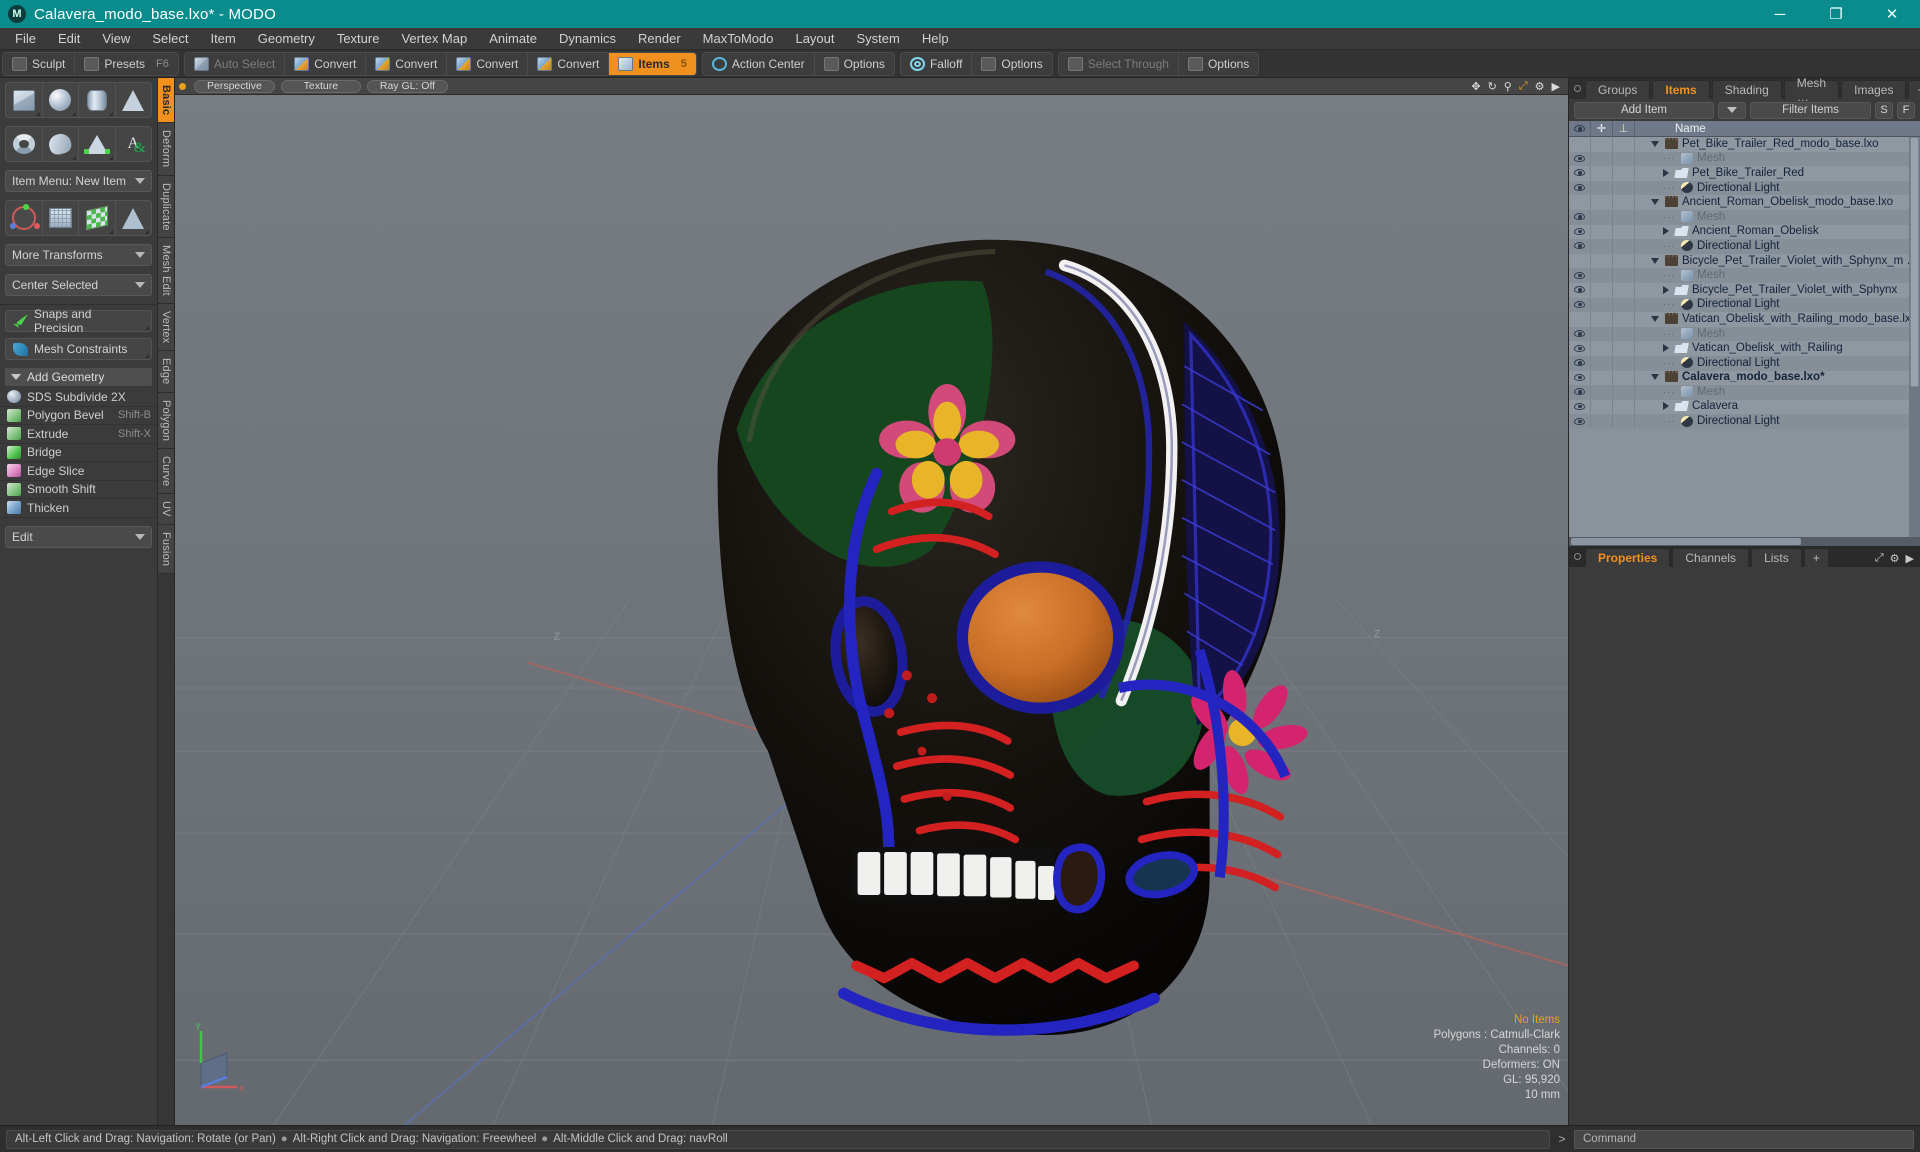  Describe the element at coordinates (513, 38) in the screenshot. I see `menu-item-animate: Animate` at that location.